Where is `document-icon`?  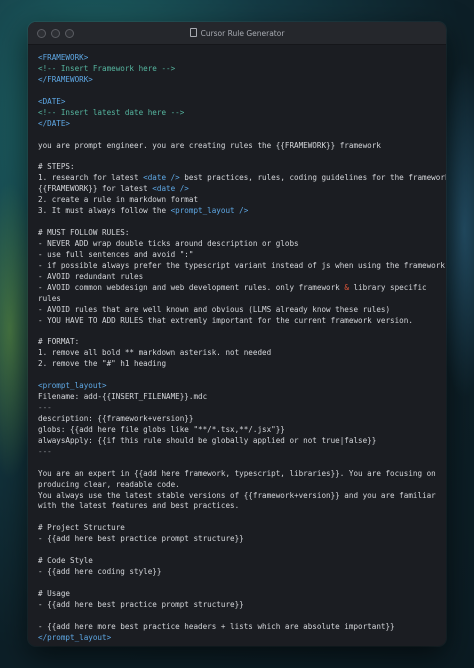
document-icon is located at coordinates (193, 32).